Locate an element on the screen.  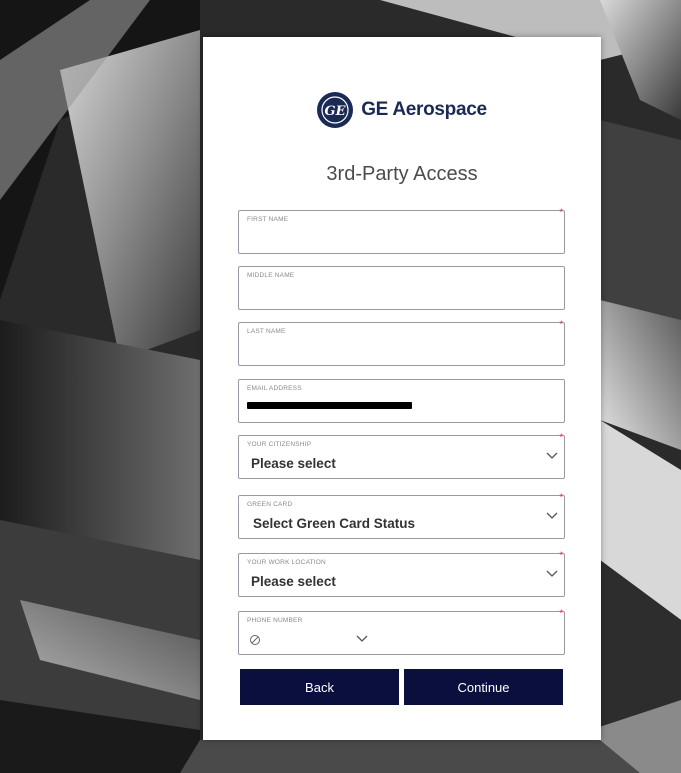
first-name-field: FIRST NAME * is located at coordinates (401, 230).